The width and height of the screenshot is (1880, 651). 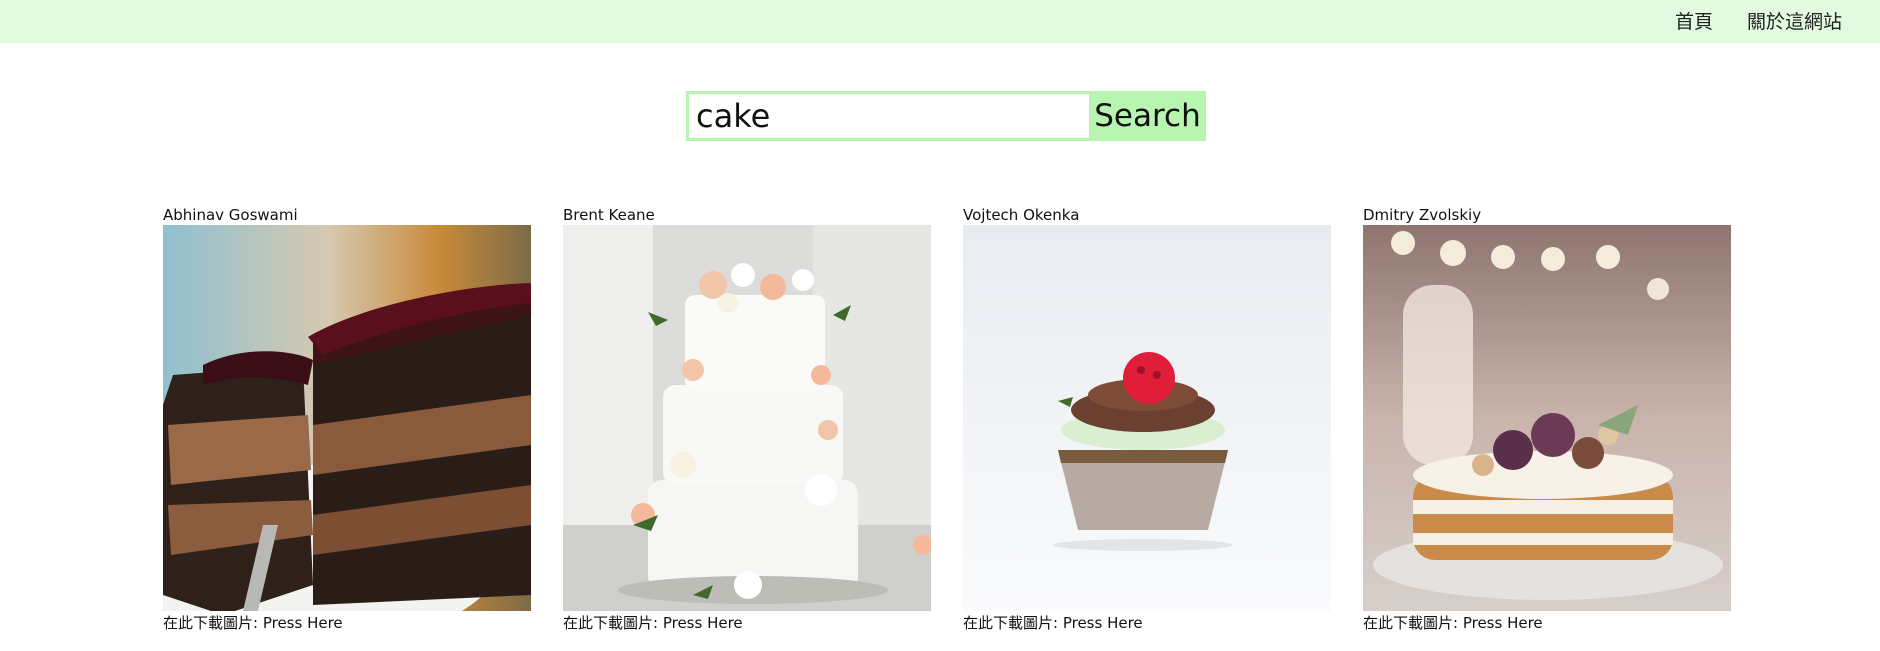 I want to click on photographer-name: Vojtech Okenka, so click(x=1021, y=215).